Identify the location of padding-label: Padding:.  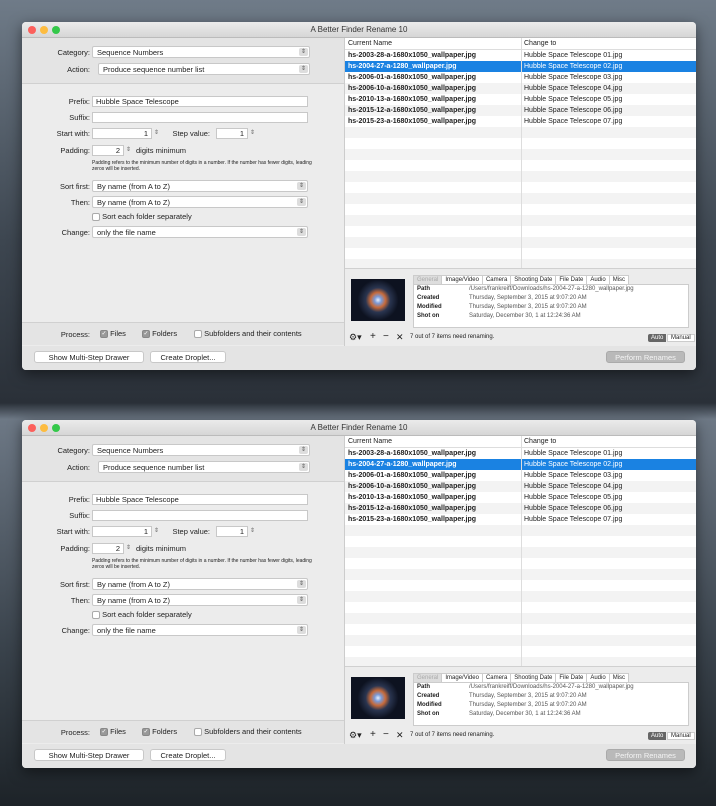
(75, 548).